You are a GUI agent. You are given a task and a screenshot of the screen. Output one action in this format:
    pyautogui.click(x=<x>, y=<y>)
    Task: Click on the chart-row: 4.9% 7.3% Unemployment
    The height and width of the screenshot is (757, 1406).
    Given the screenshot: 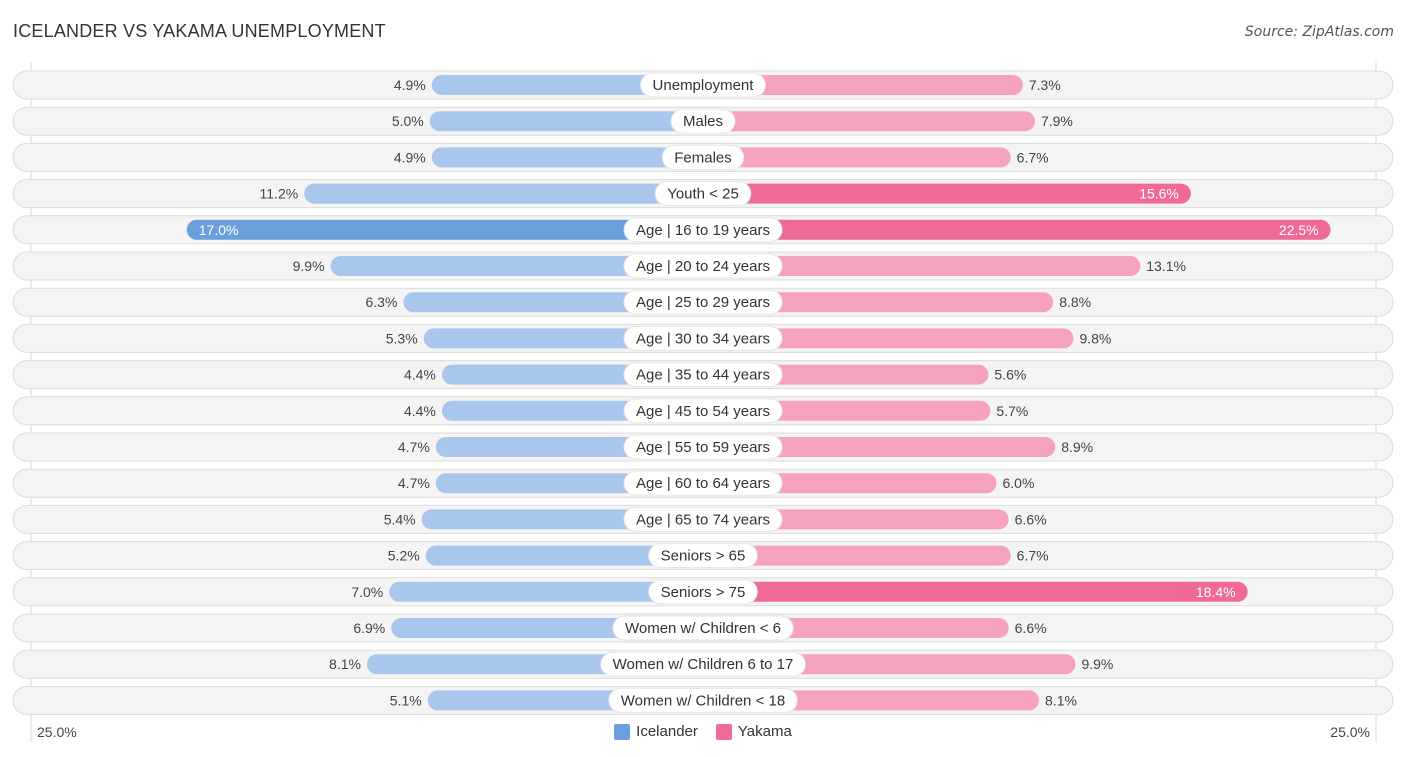 What is the action you would take?
    pyautogui.click(x=703, y=85)
    